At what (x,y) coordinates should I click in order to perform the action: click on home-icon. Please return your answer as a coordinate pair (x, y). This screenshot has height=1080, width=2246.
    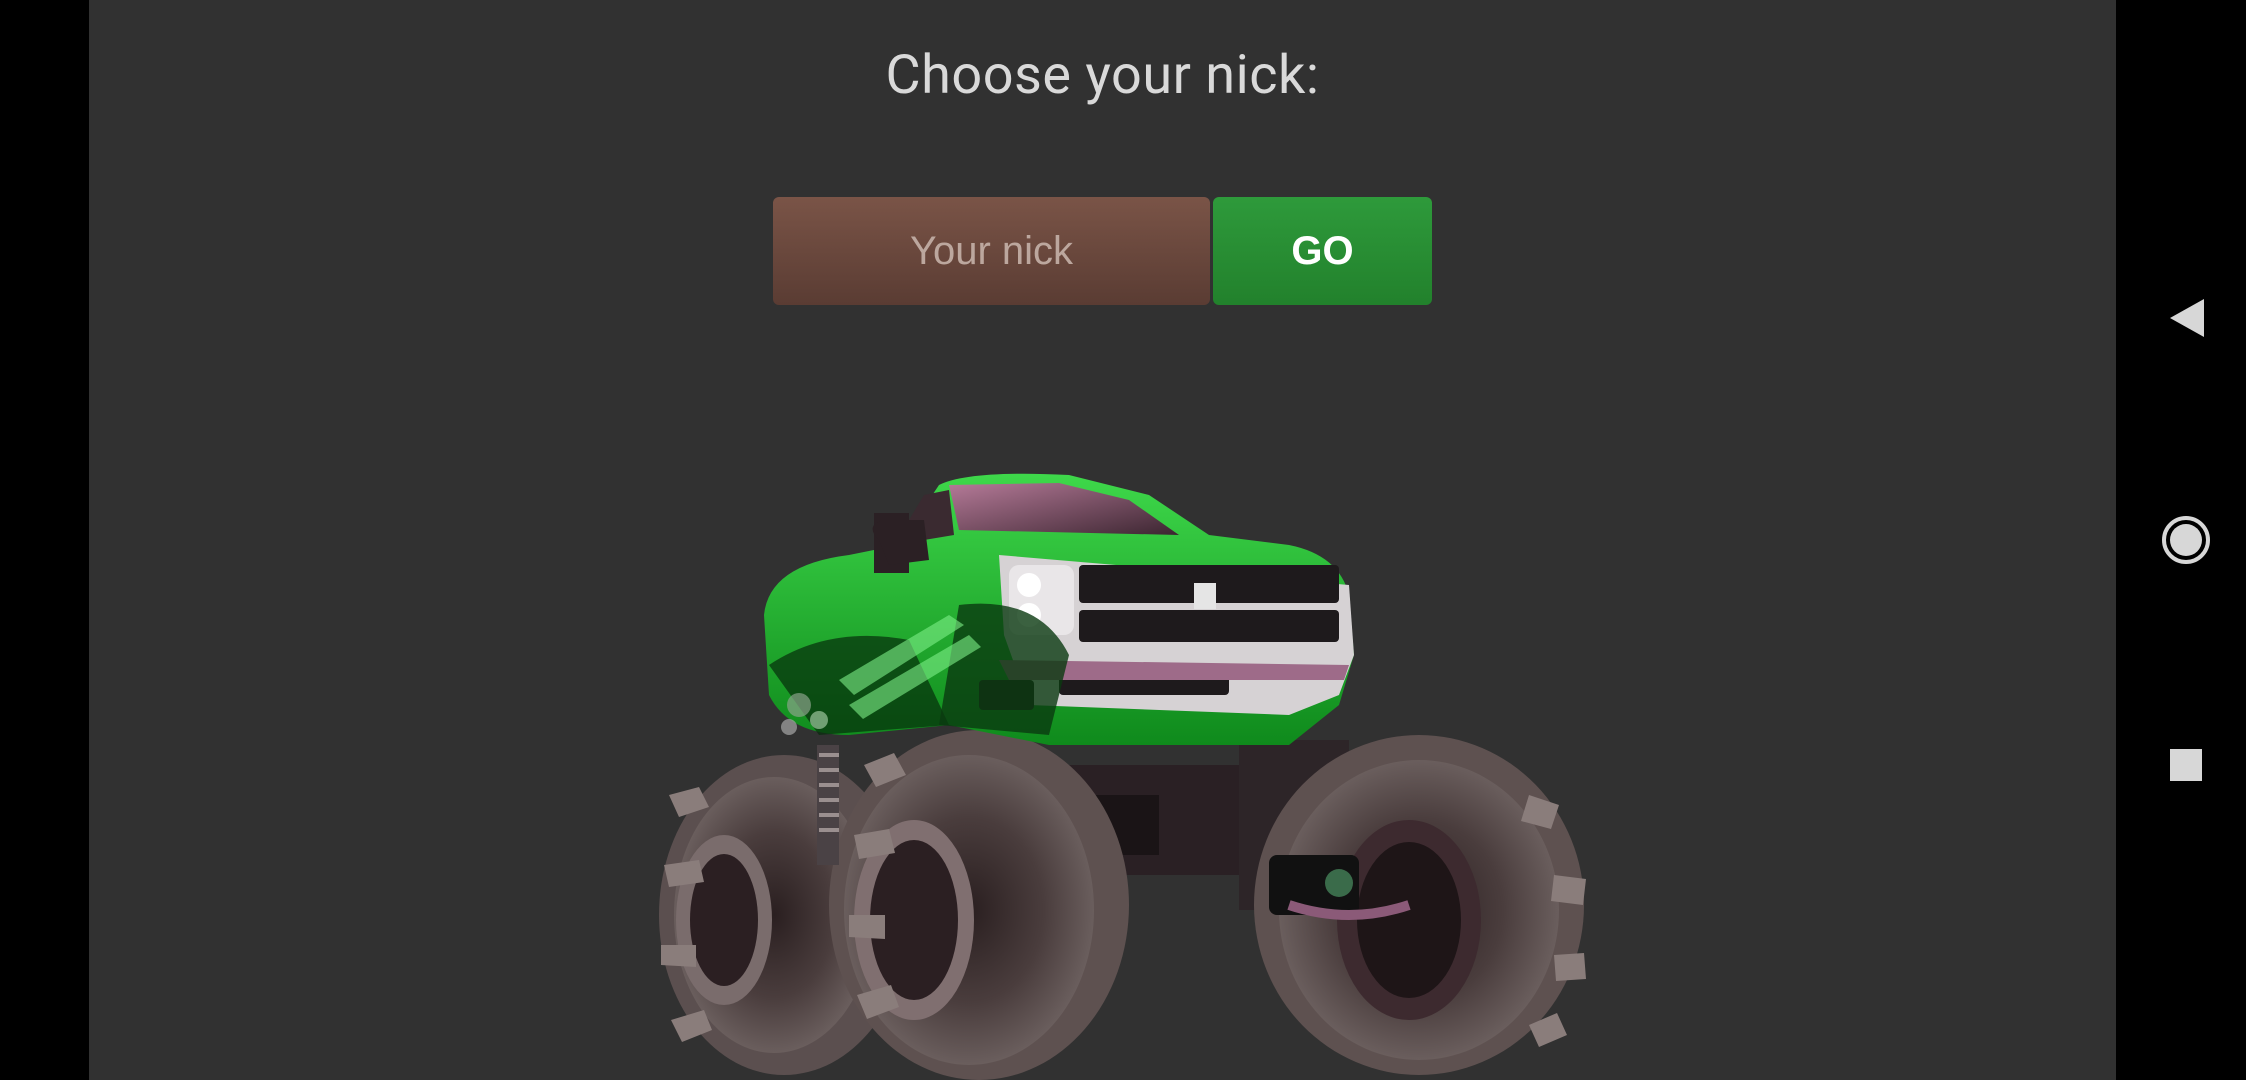
    Looking at the image, I should click on (2186, 540).